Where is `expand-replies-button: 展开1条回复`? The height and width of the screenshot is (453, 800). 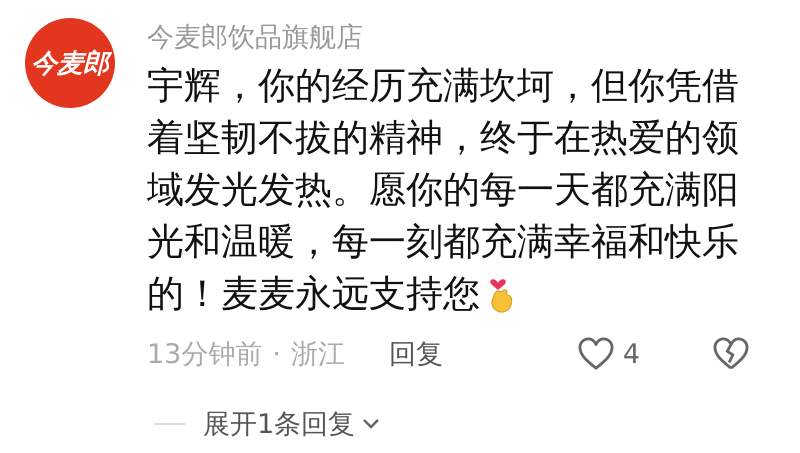 expand-replies-button: 展开1条回复 is located at coordinates (292, 424).